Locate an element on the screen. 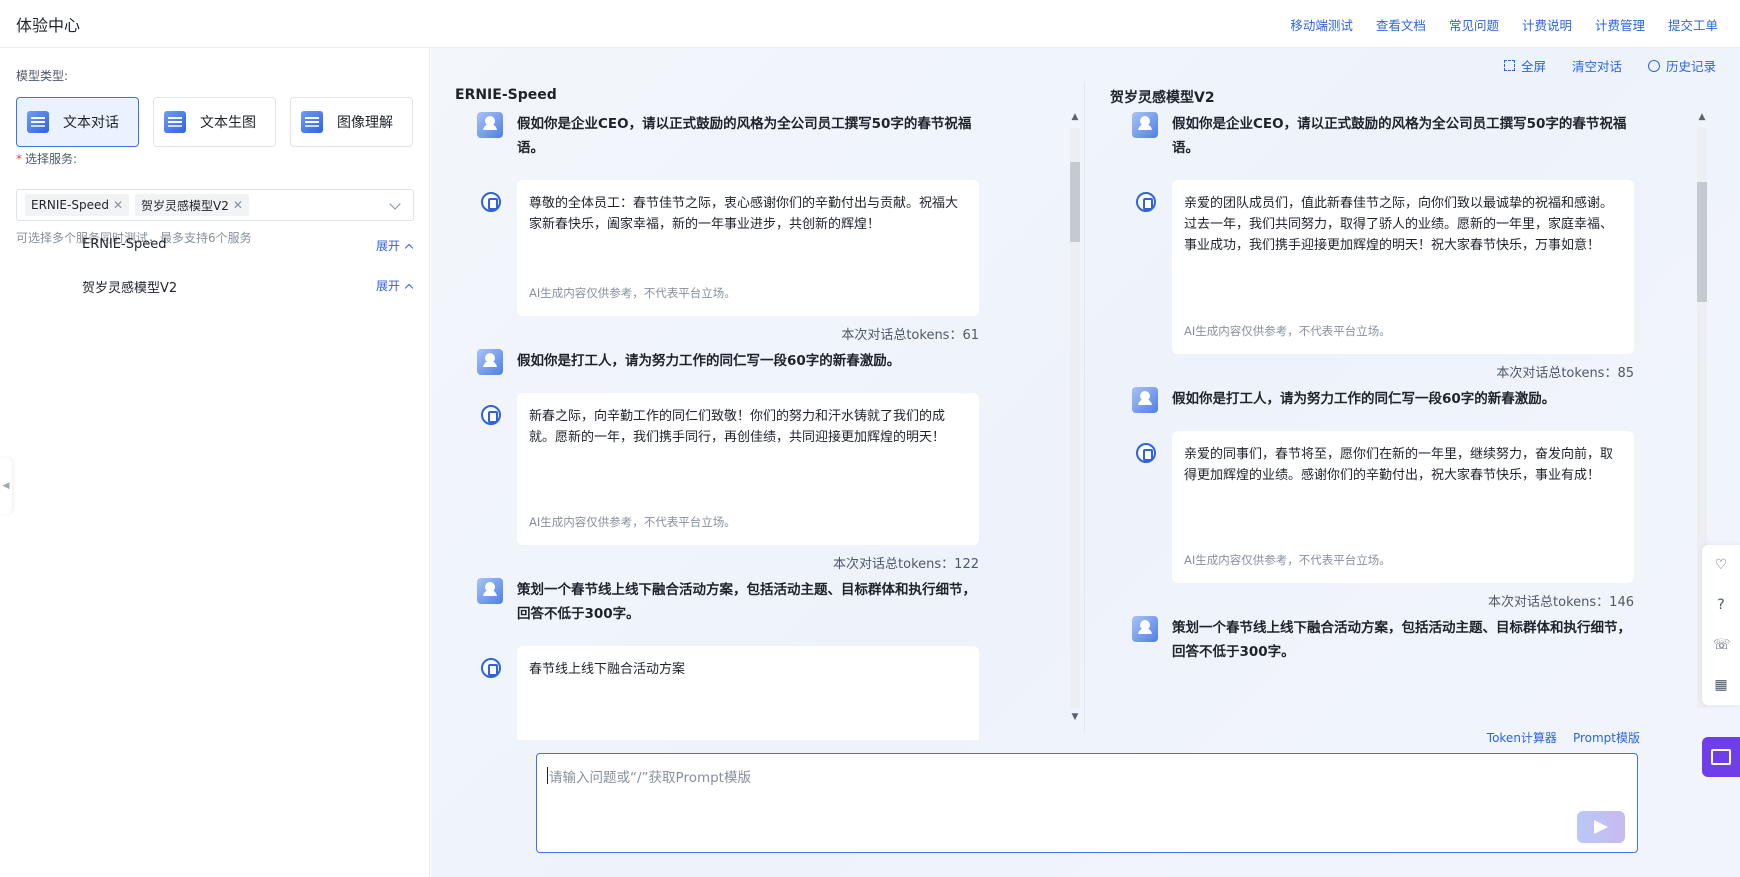 This screenshot has height=877, width=1740. bot-message: 春节线上线下融合活动方案 is located at coordinates (731, 693).